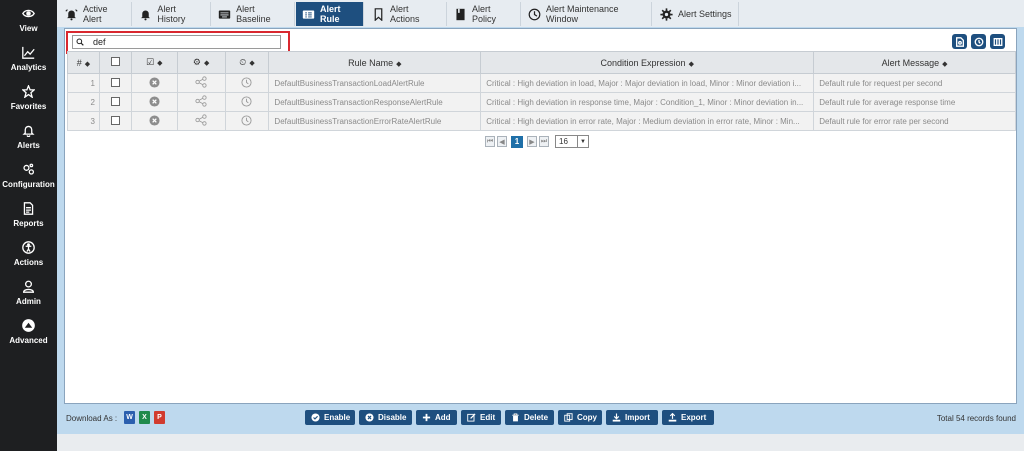  I want to click on column-header-condition: Condition Expression ◆, so click(647, 62).